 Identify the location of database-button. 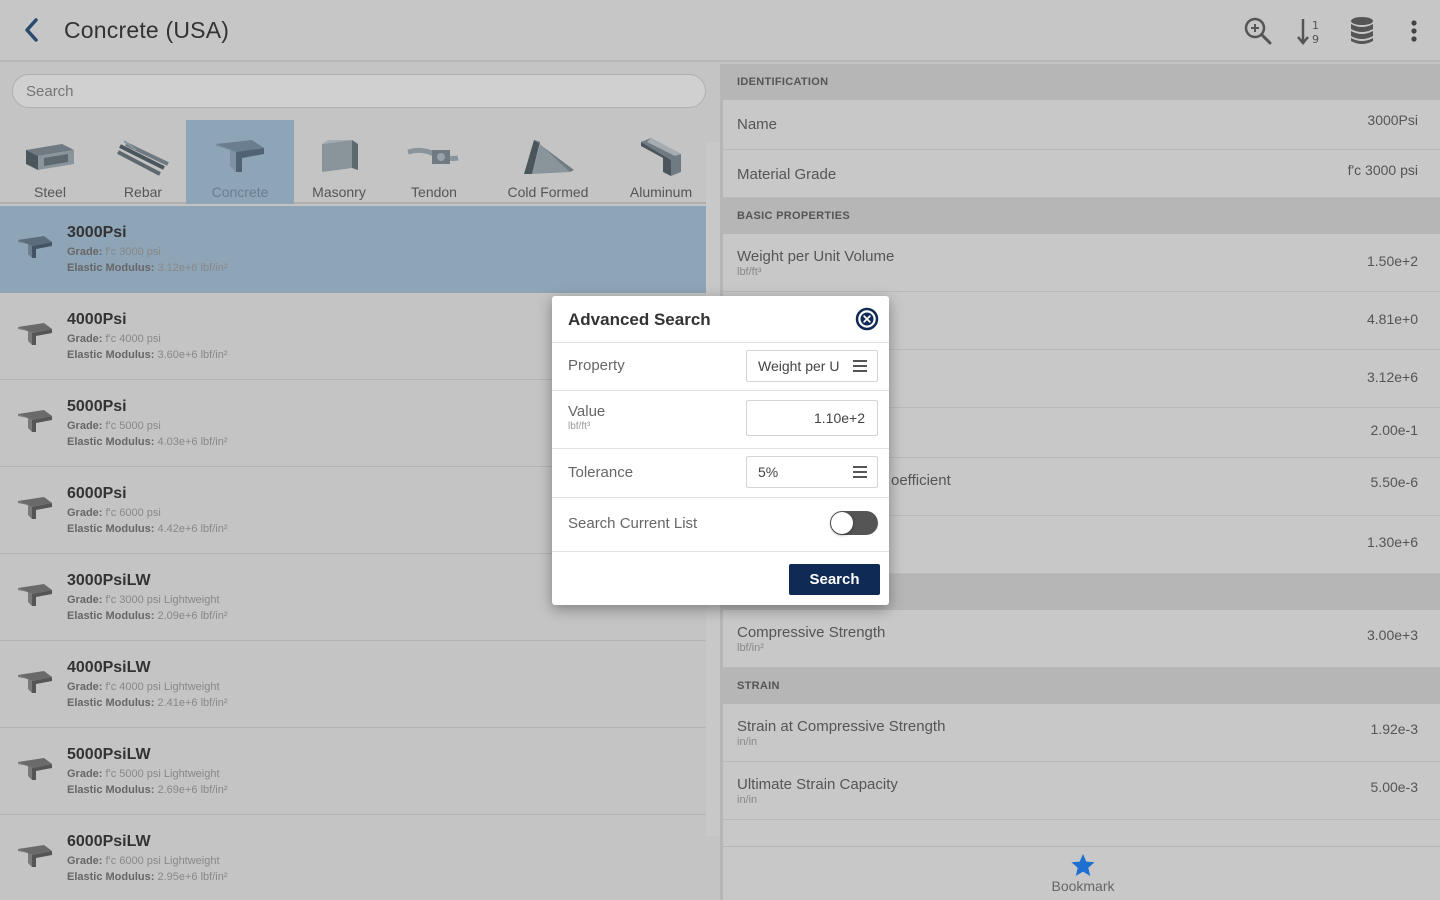
(1362, 31).